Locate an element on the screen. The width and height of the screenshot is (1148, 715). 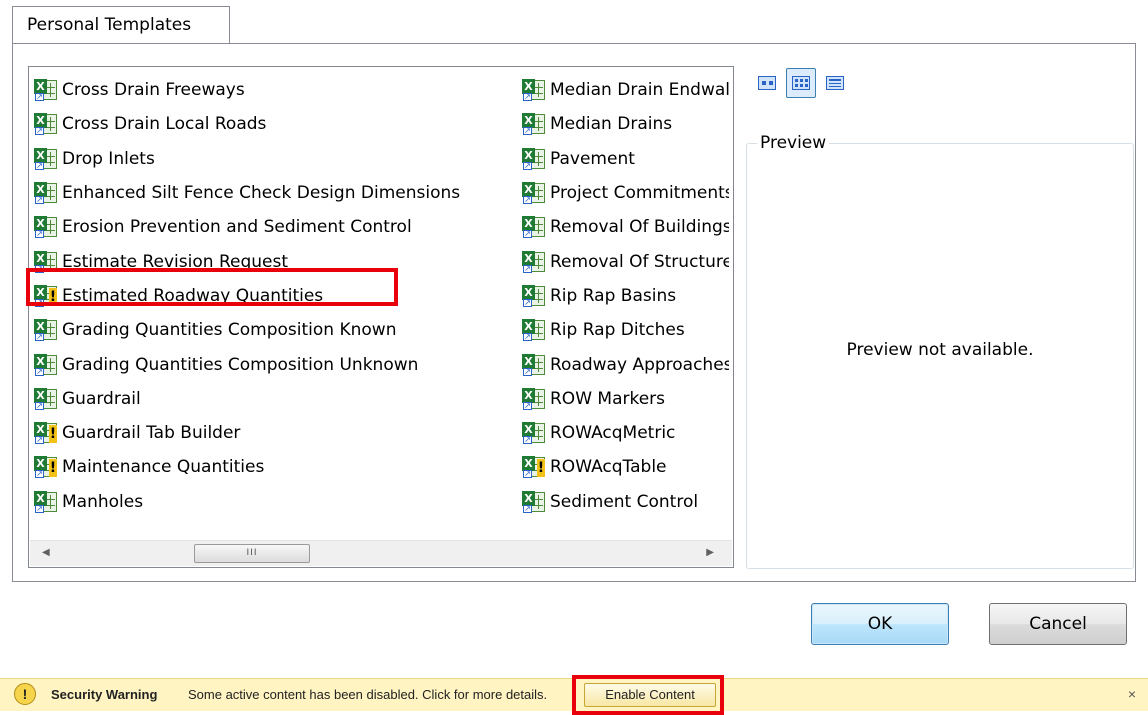
list-view-button is located at coordinates (801, 83).